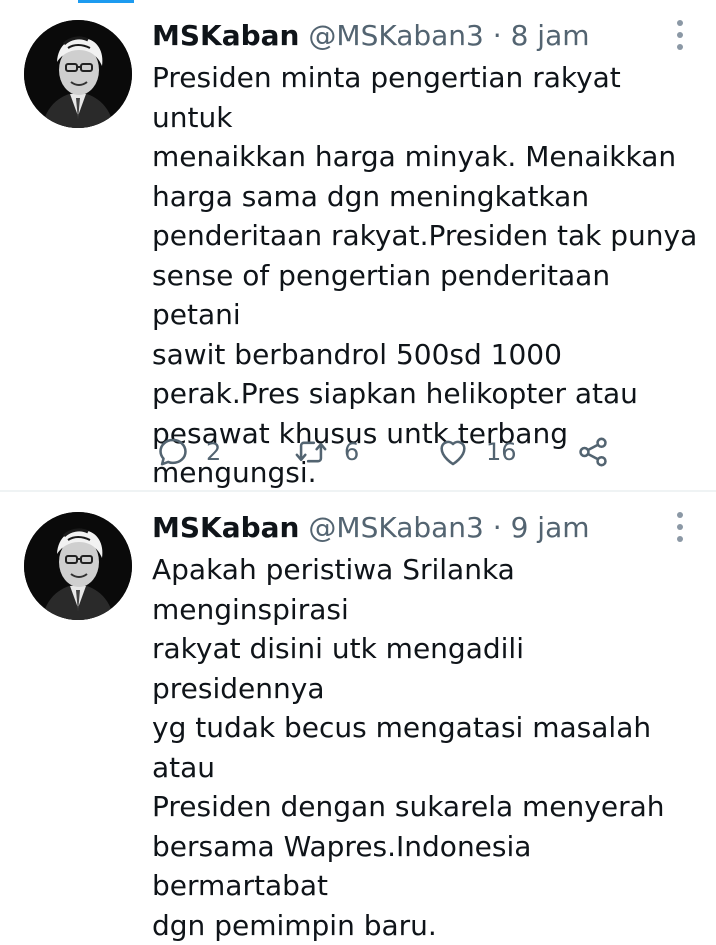 This screenshot has width=716, height=945. What do you see at coordinates (214, 452) in the screenshot?
I see `reply-count: 2` at bounding box center [214, 452].